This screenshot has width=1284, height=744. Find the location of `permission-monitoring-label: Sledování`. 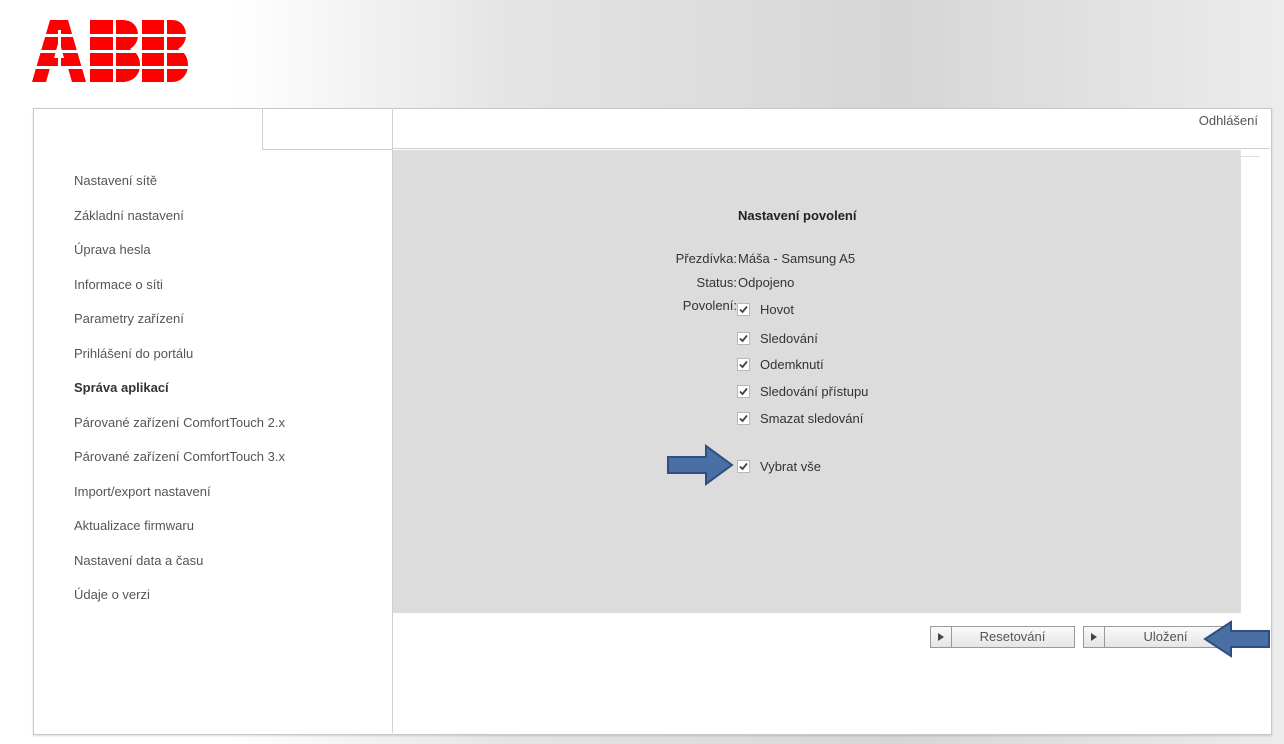

permission-monitoring-label: Sledování is located at coordinates (789, 338).